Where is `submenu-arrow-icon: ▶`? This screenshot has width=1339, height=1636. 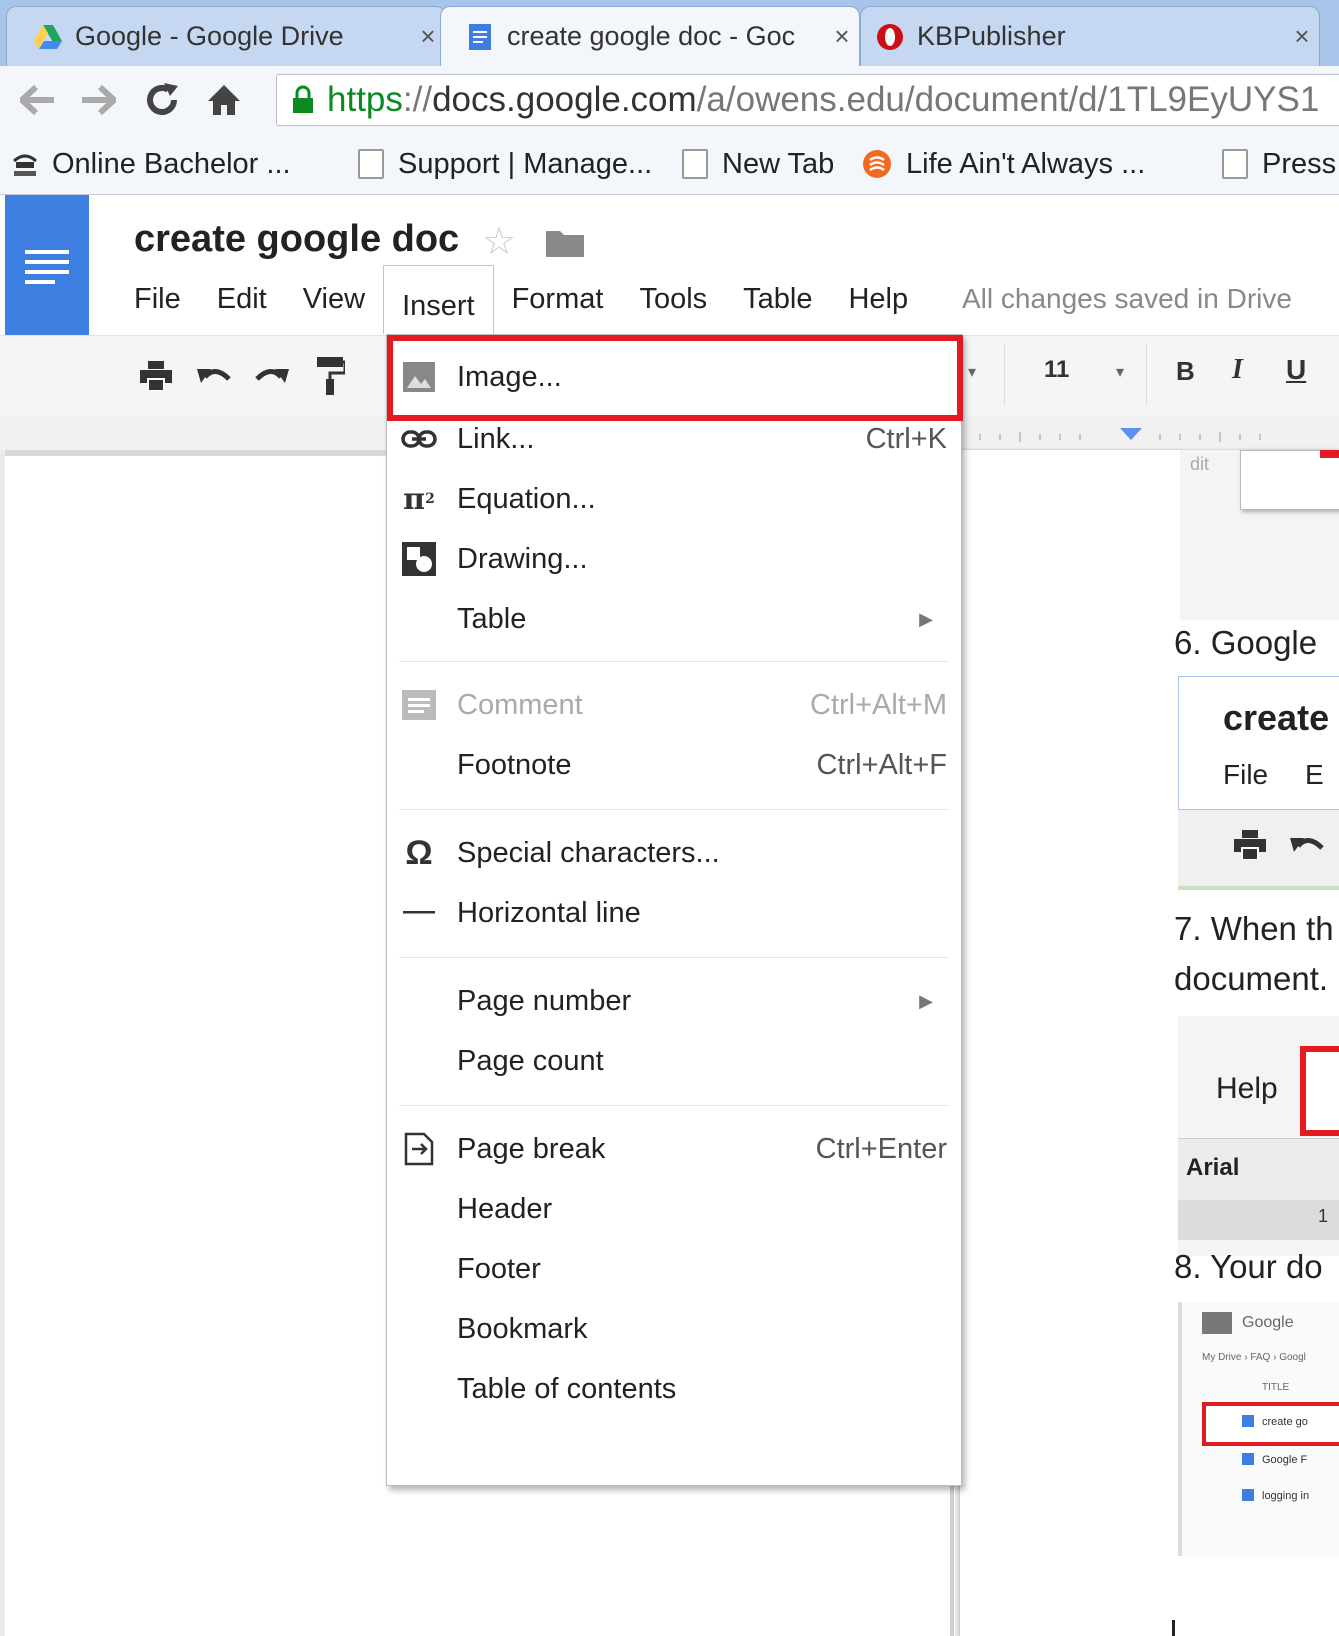
submenu-arrow-icon: ▶ is located at coordinates (926, 618).